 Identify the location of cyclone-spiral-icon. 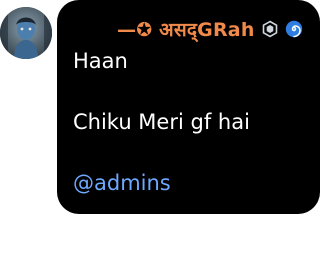
(294, 29).